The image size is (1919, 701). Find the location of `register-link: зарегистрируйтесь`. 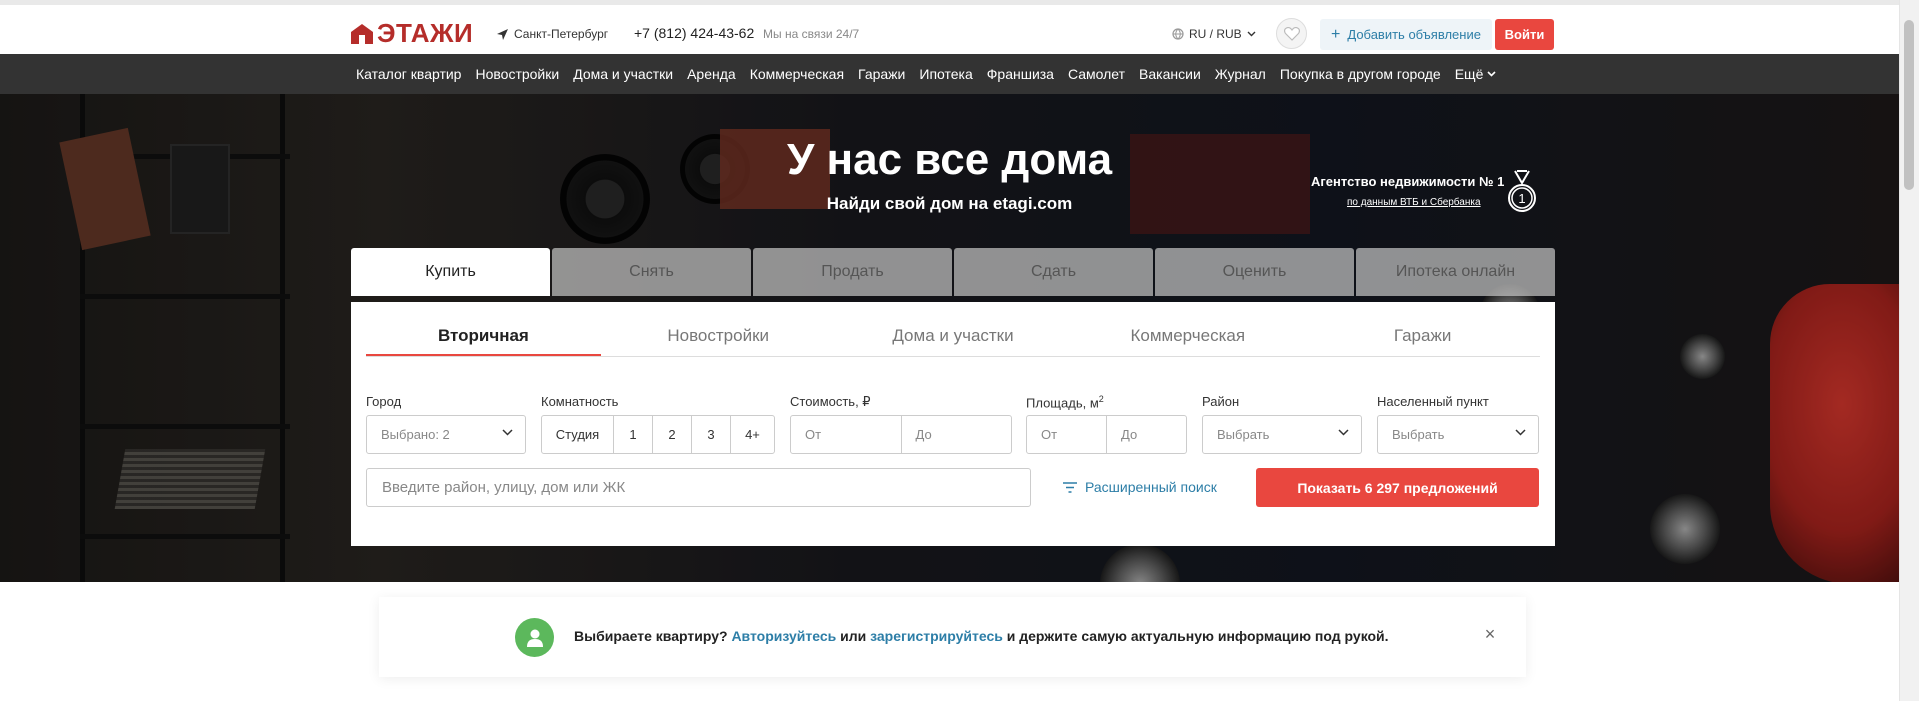

register-link: зарегистрируйтесь is located at coordinates (936, 636).